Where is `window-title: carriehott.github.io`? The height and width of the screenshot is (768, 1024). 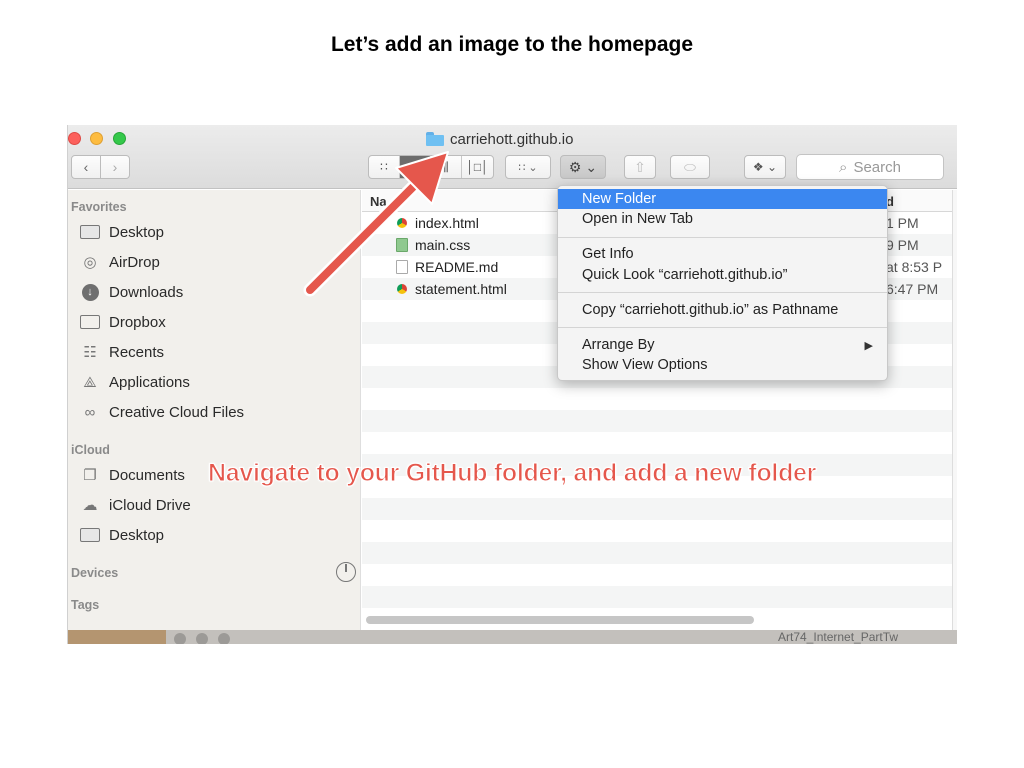
window-title: carriehott.github.io is located at coordinates (499, 139).